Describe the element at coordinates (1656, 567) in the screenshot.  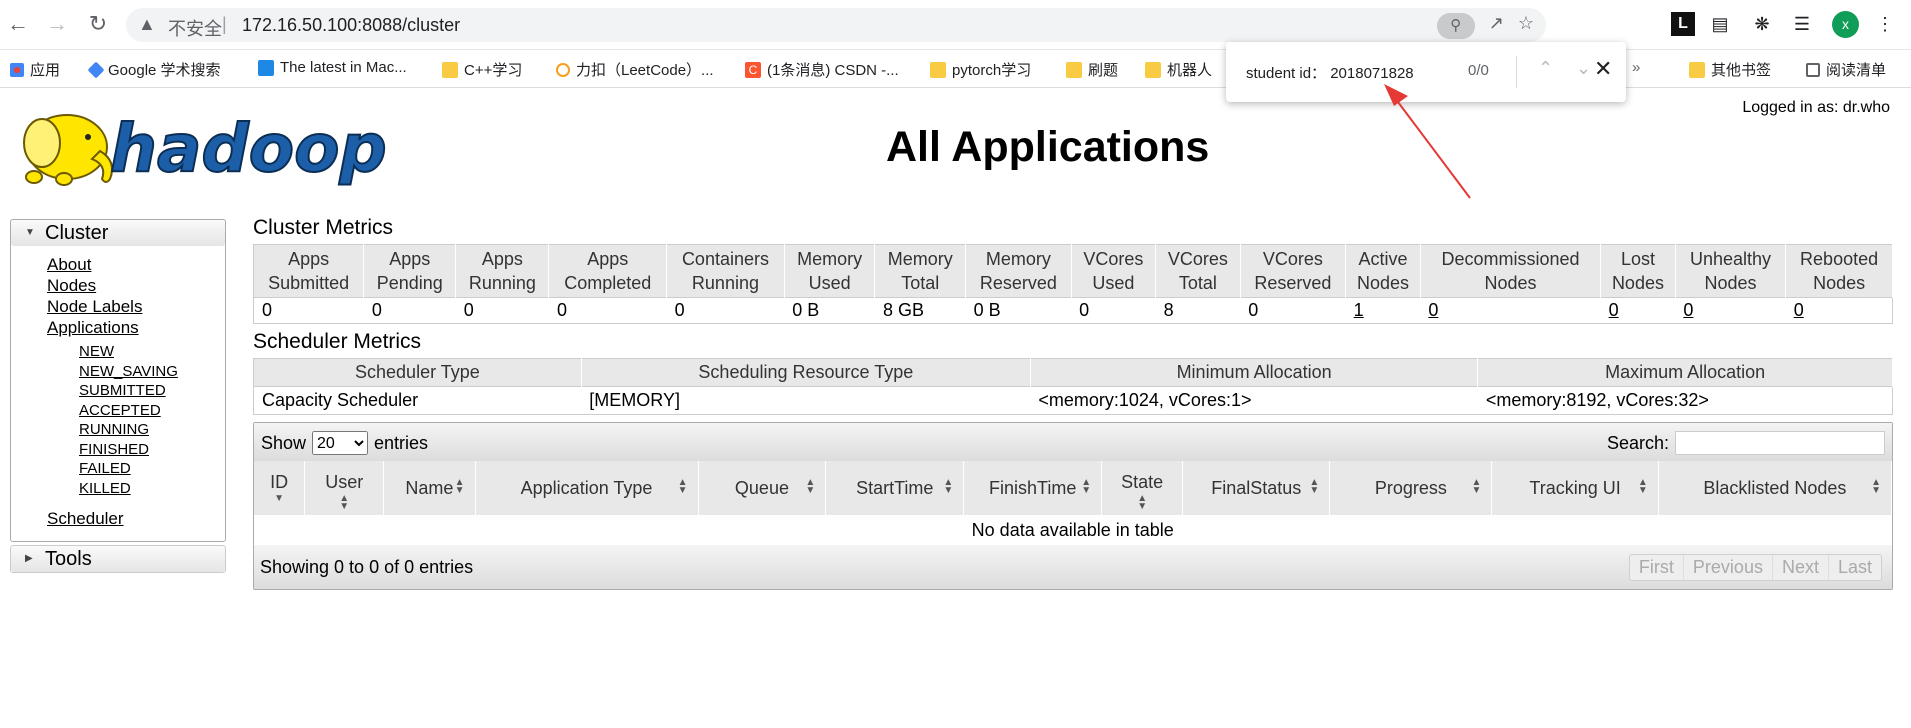
I see `pager-first: First` at that location.